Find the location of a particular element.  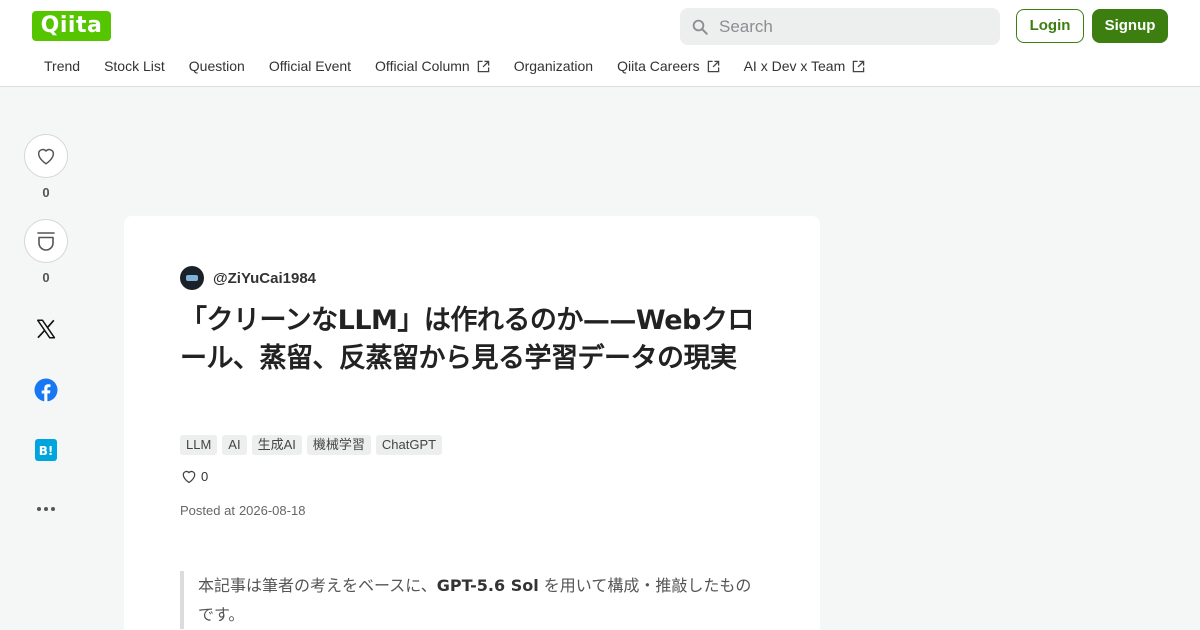

stock-icon is located at coordinates (46, 241).